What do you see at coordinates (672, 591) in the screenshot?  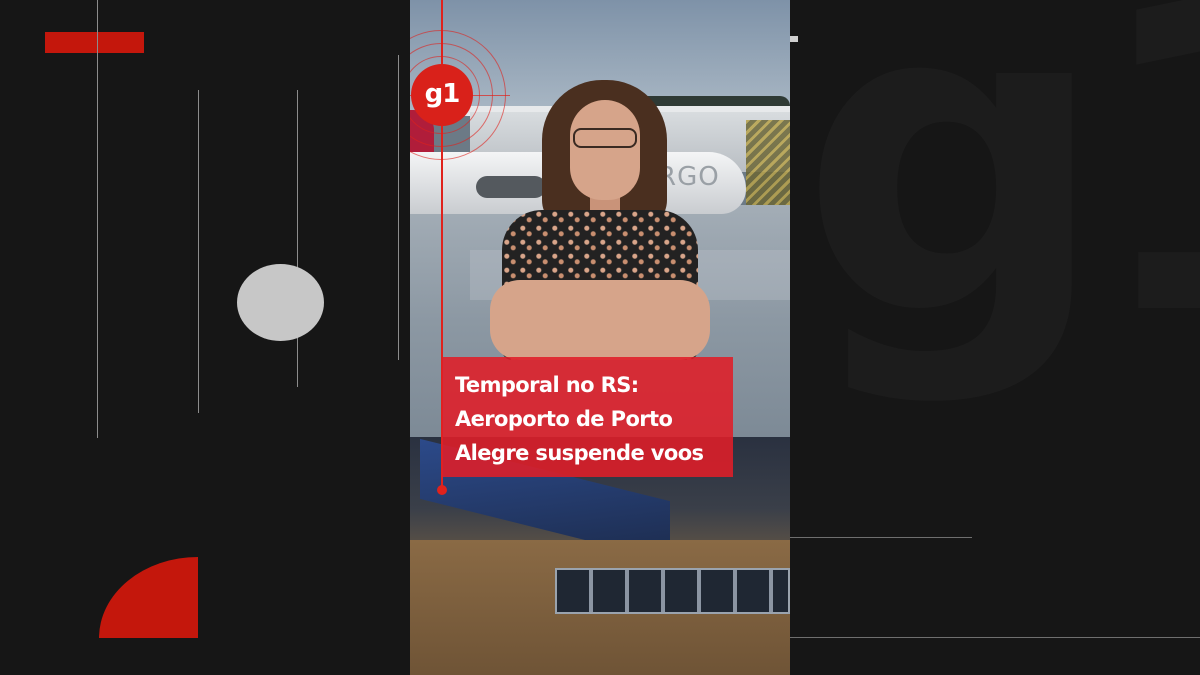 I see `waiting-seats` at bounding box center [672, 591].